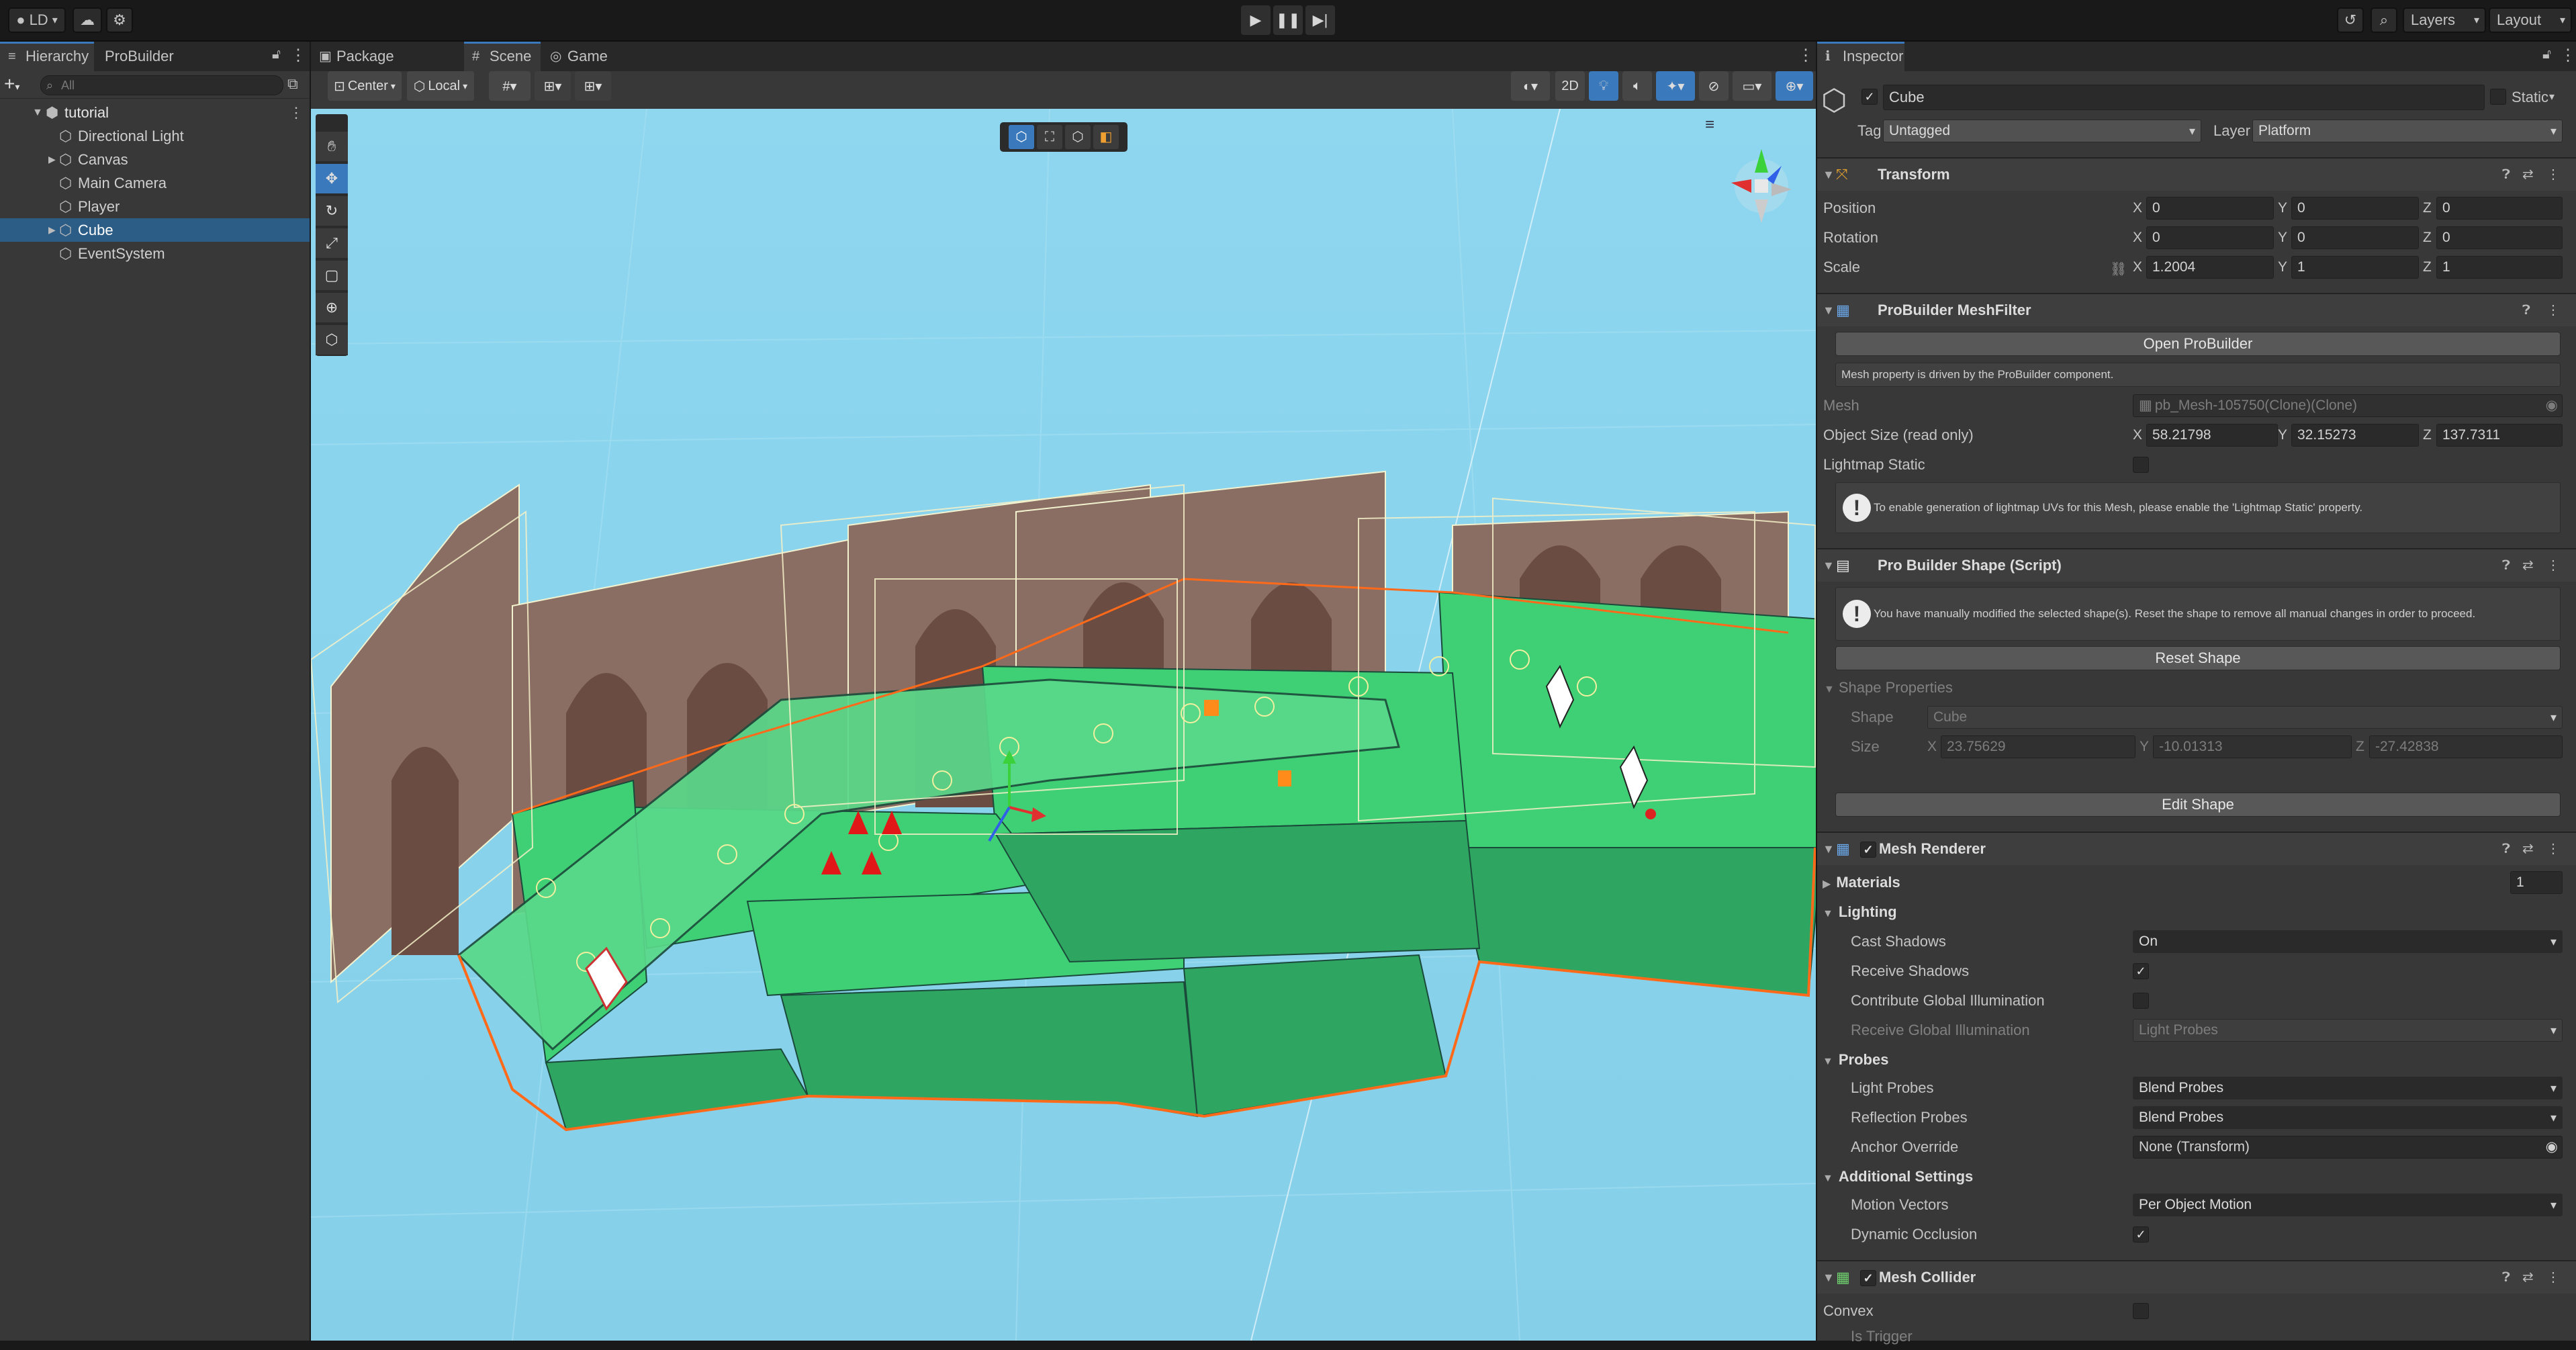  Describe the element at coordinates (155, 183) in the screenshot. I see `hierarchy-item: ⬡ Main Camera` at that location.